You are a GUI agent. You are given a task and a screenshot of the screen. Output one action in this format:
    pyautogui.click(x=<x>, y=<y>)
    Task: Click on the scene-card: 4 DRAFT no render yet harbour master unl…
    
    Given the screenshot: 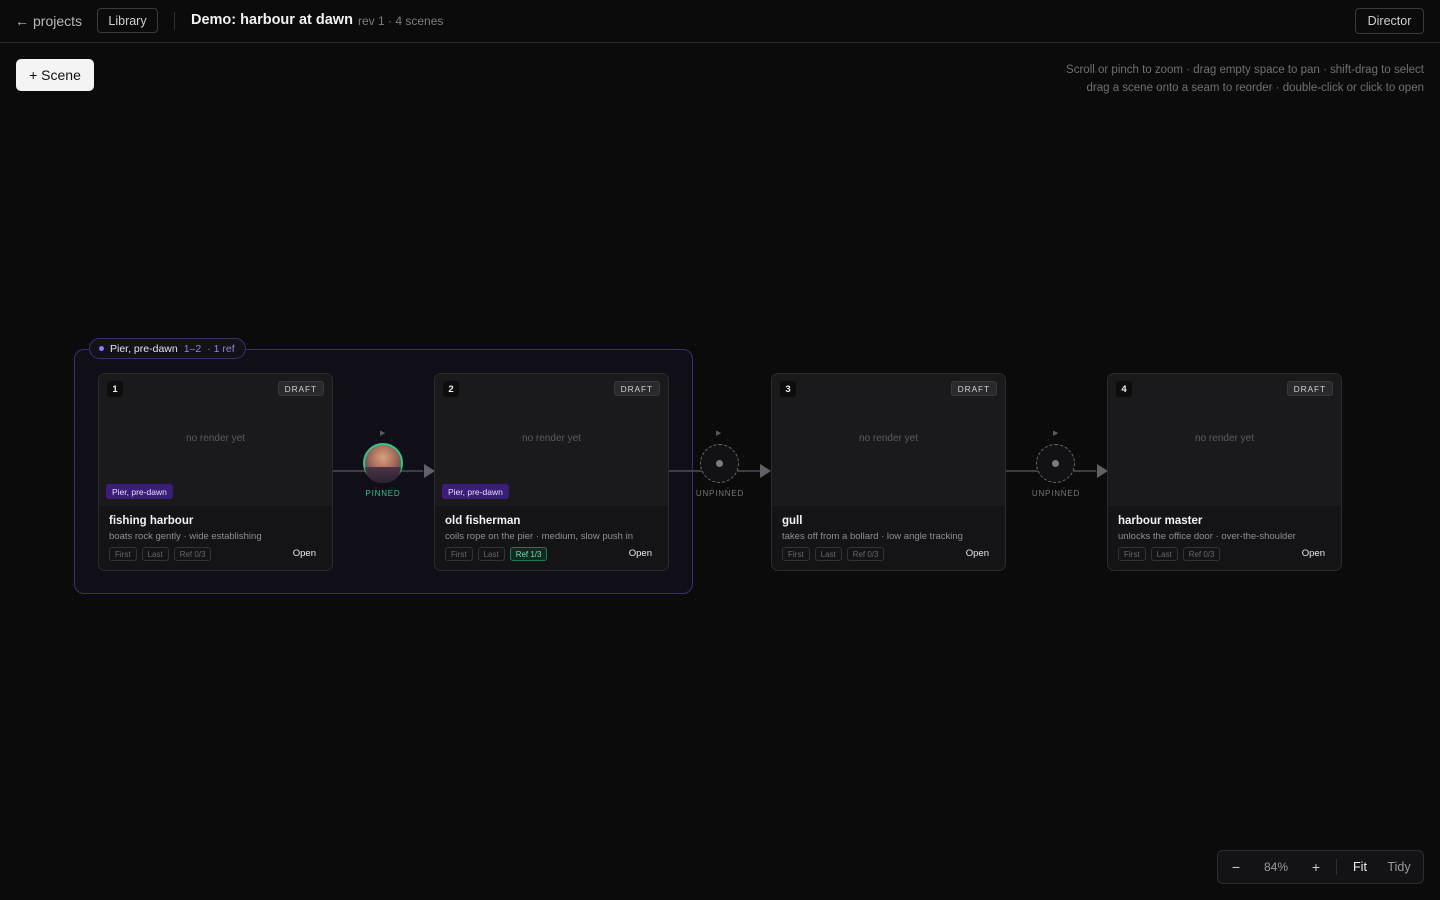 What is the action you would take?
    pyautogui.click(x=1224, y=472)
    